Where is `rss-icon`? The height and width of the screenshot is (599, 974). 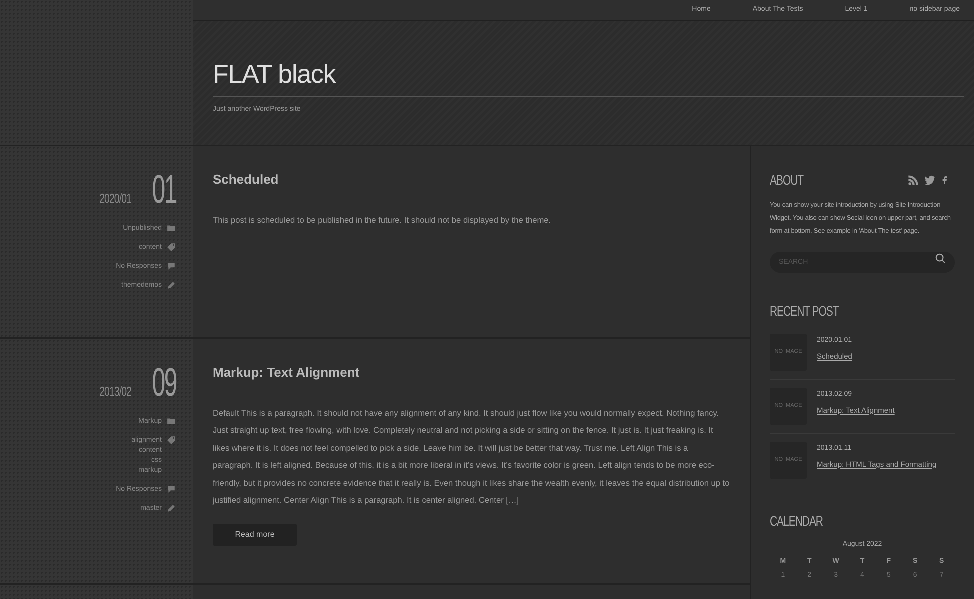
rss-icon is located at coordinates (913, 180).